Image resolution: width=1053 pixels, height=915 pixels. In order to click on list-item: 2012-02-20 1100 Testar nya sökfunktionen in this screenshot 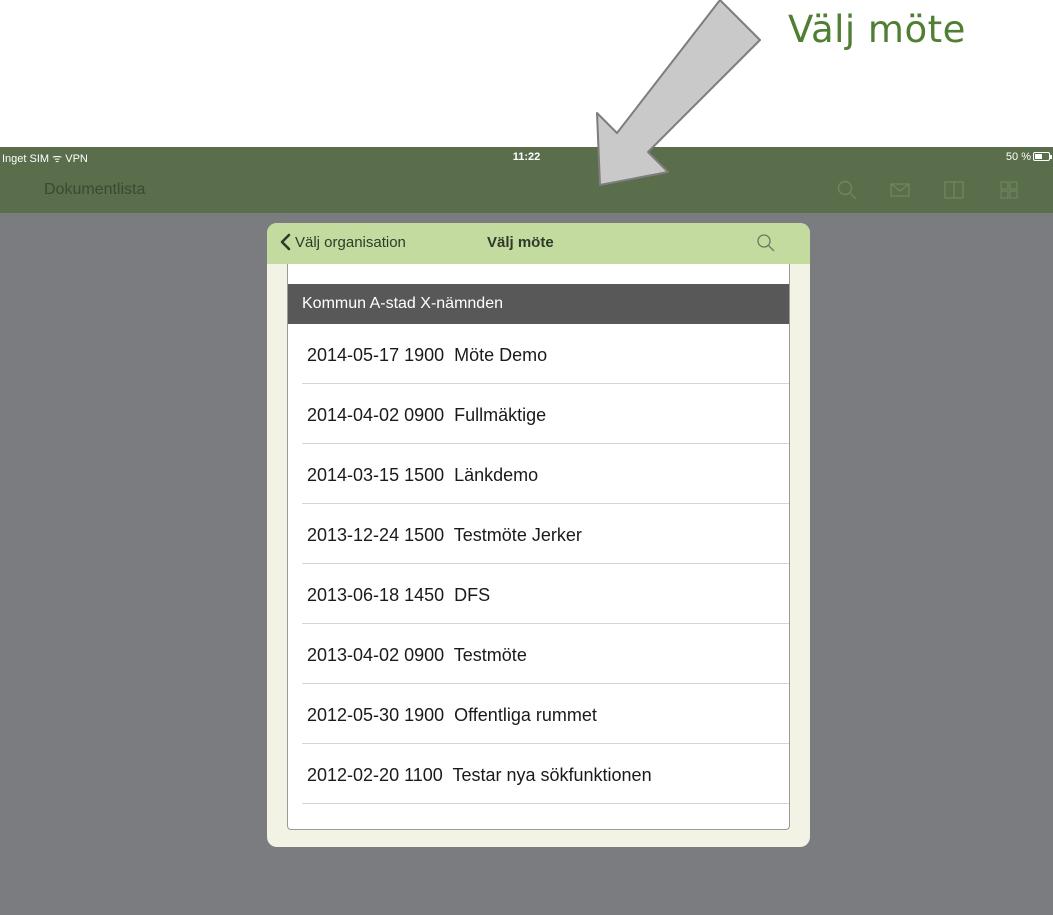, I will do `click(538, 774)`.